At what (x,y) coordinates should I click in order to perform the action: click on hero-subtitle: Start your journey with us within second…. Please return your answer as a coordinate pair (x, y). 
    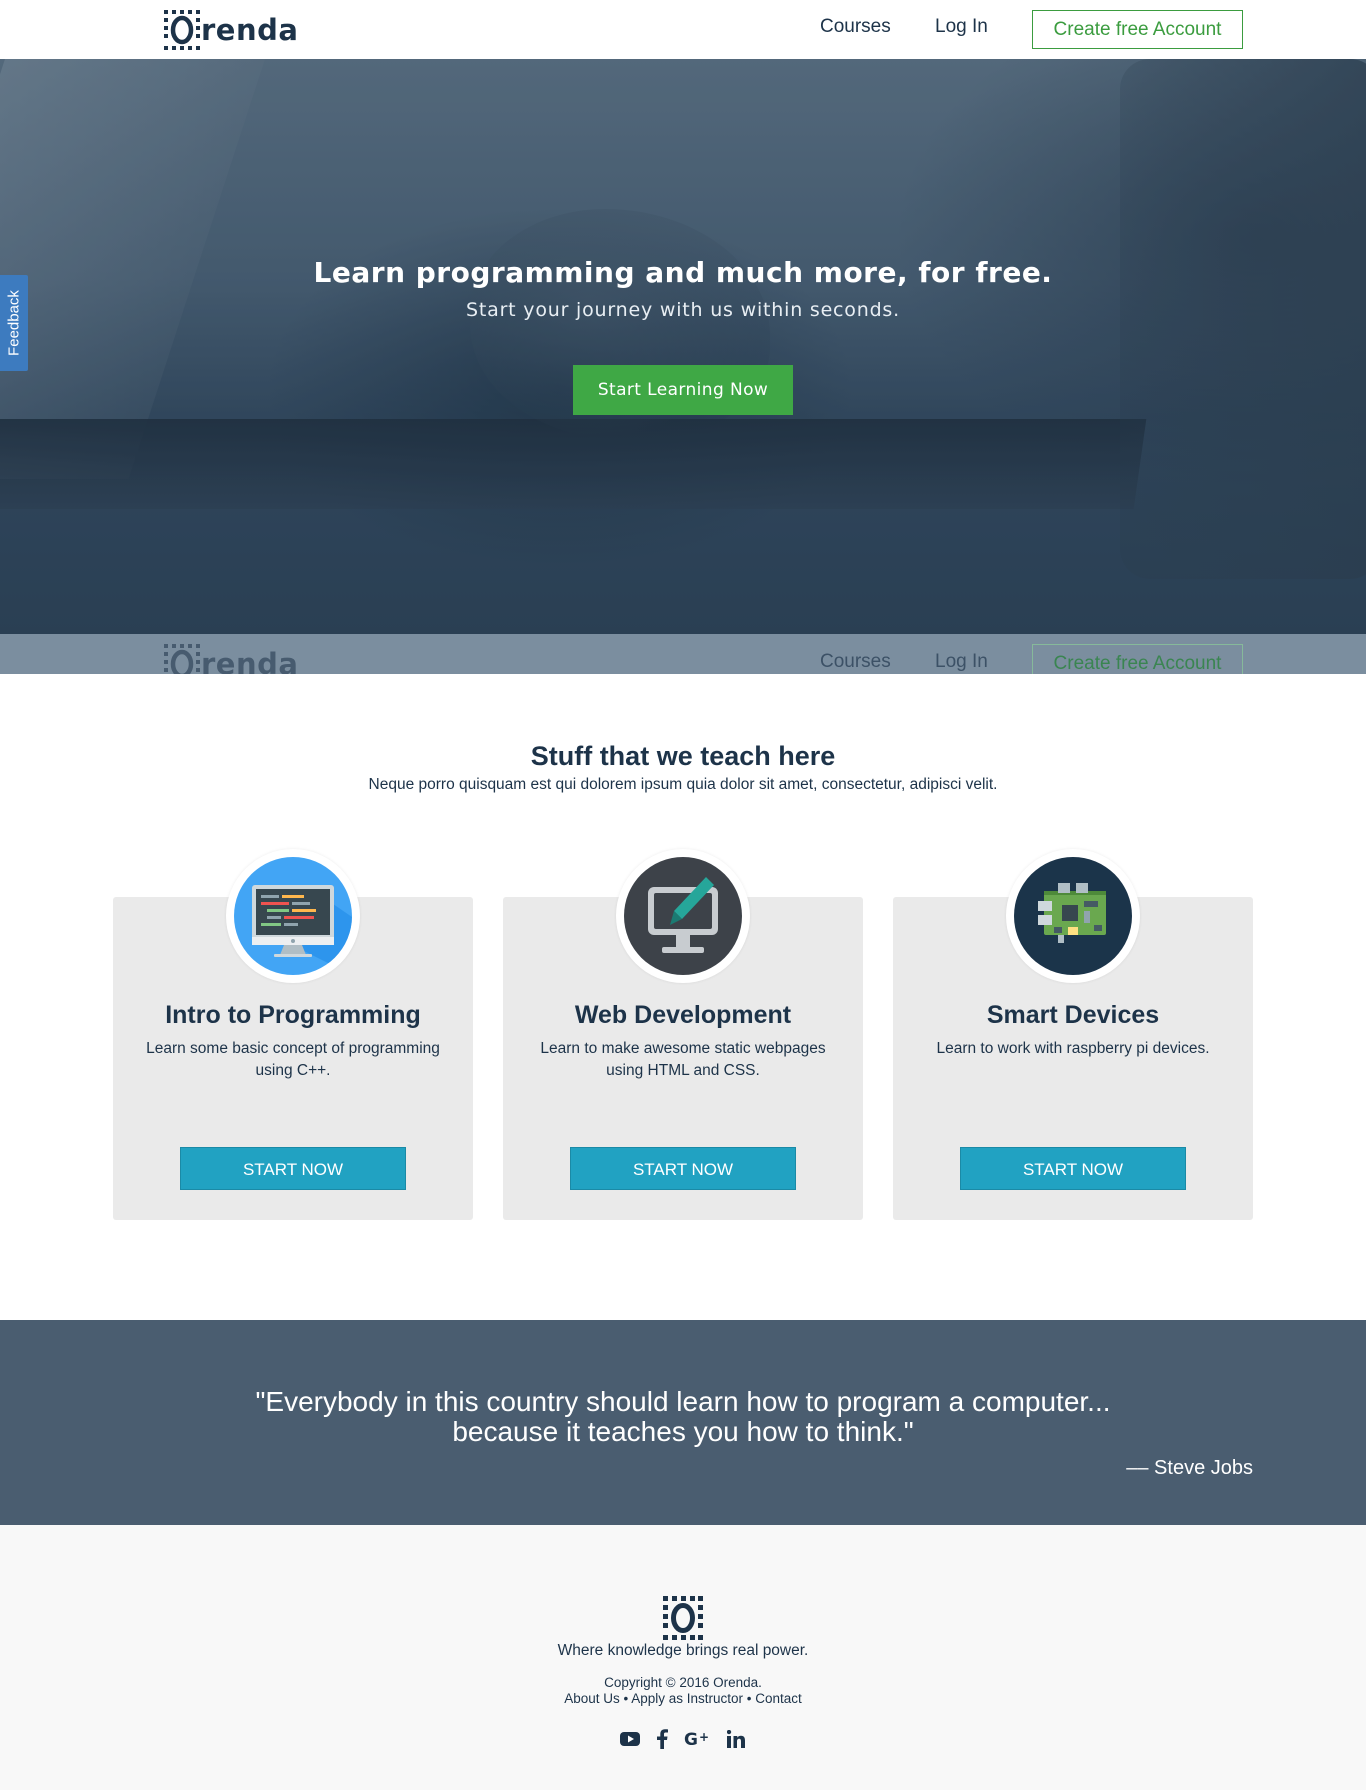
    Looking at the image, I should click on (683, 310).